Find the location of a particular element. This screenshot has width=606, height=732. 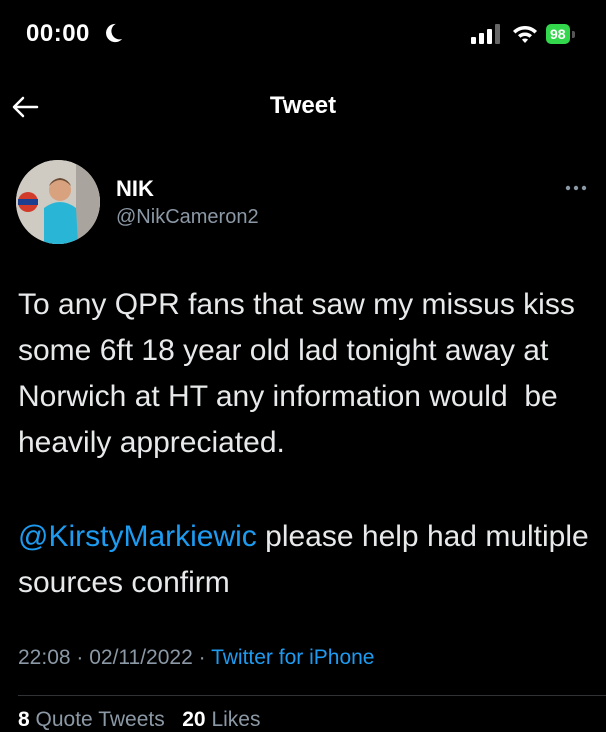

divider is located at coordinates (312, 695).